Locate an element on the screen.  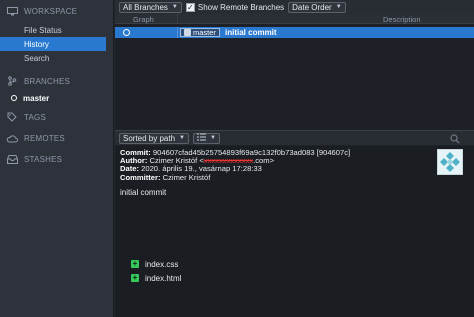
sidebar-item-label: File Status is located at coordinates (43, 30).